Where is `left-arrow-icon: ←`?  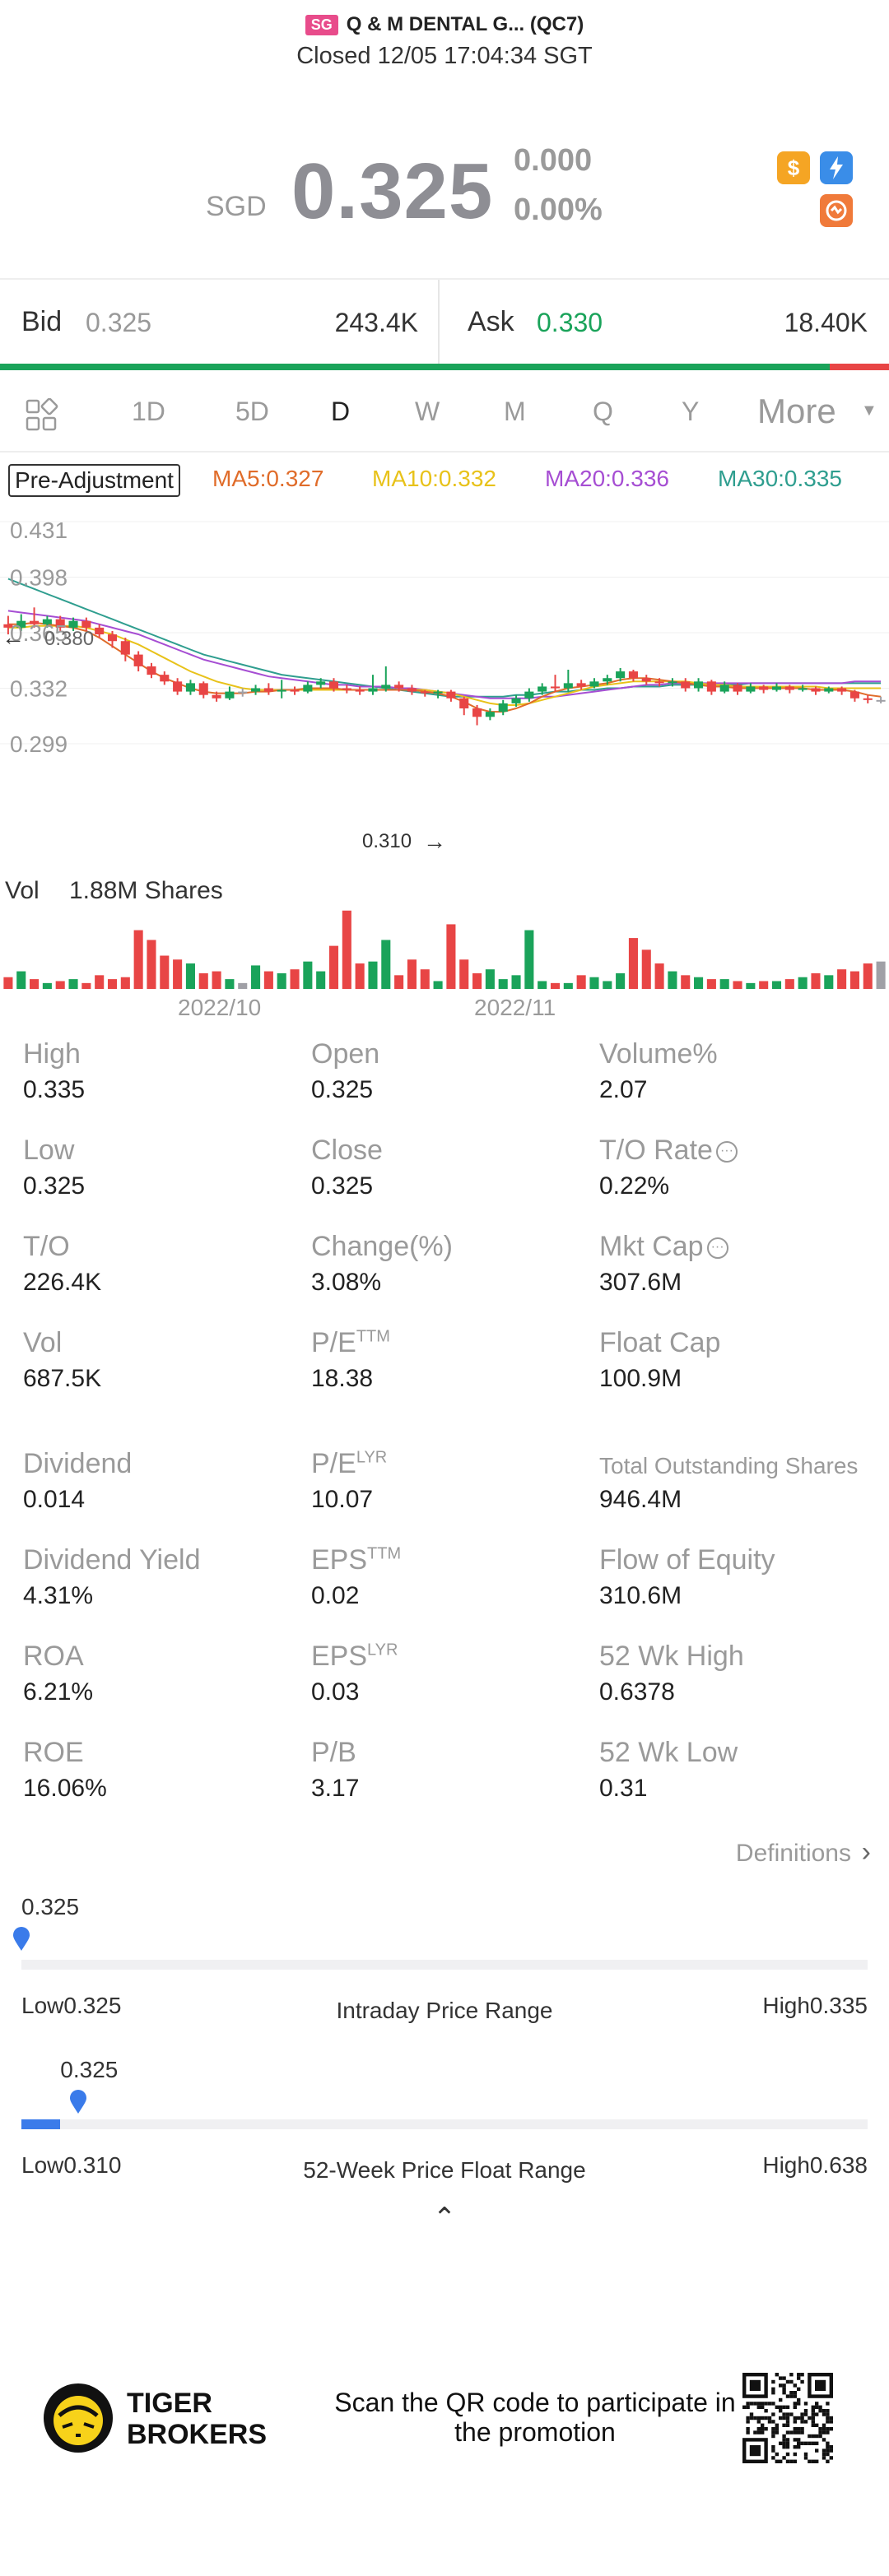 left-arrow-icon: ← is located at coordinates (14, 637).